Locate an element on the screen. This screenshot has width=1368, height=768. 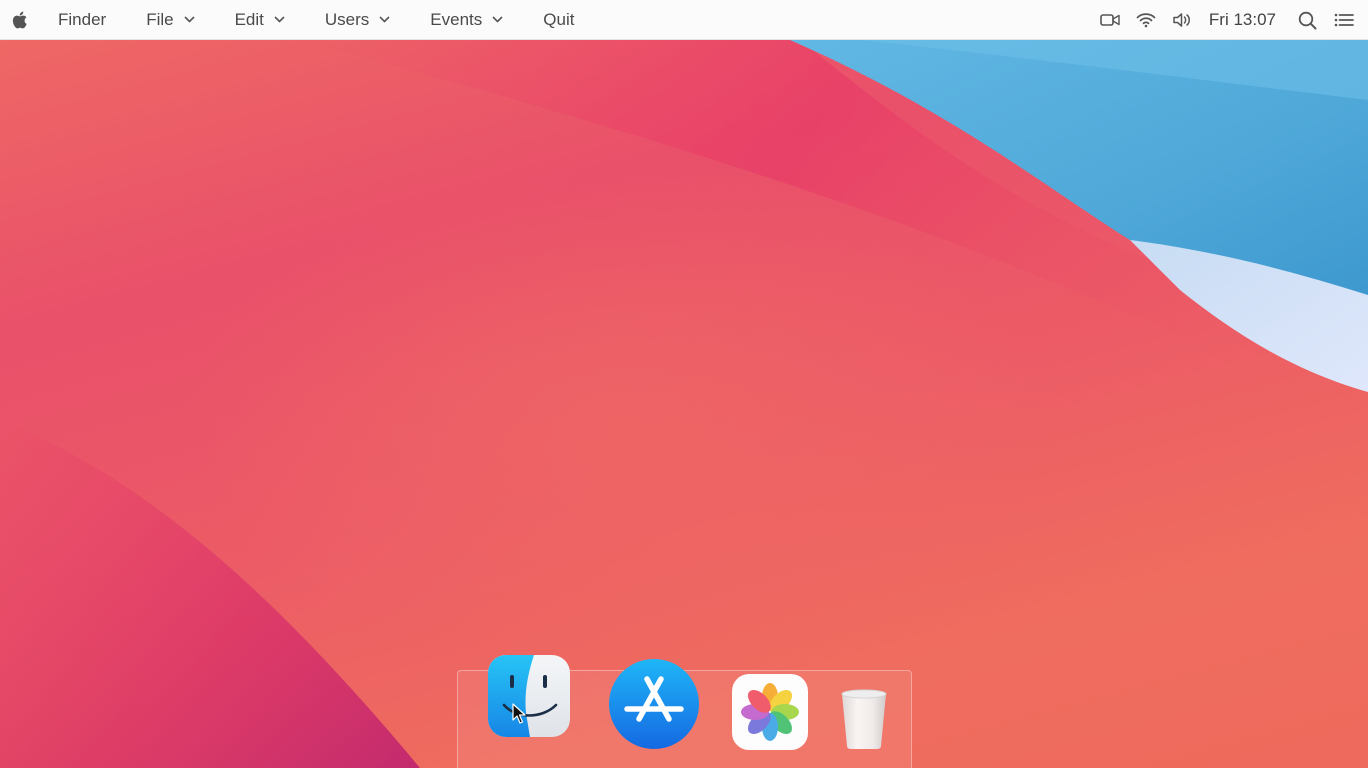
menu-users-label: Users is located at coordinates (347, 19).